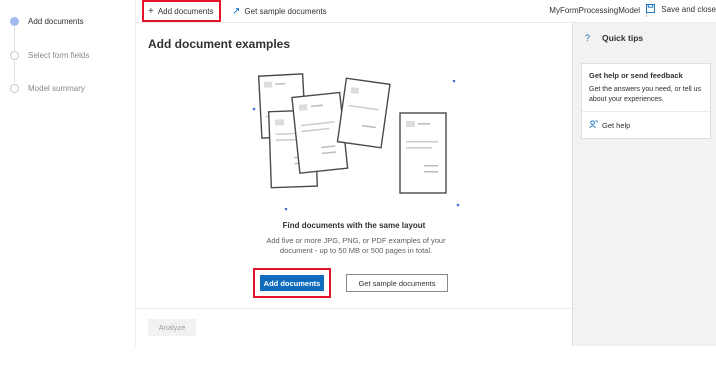  What do you see at coordinates (354, 308) in the screenshot?
I see `footer-divider` at bounding box center [354, 308].